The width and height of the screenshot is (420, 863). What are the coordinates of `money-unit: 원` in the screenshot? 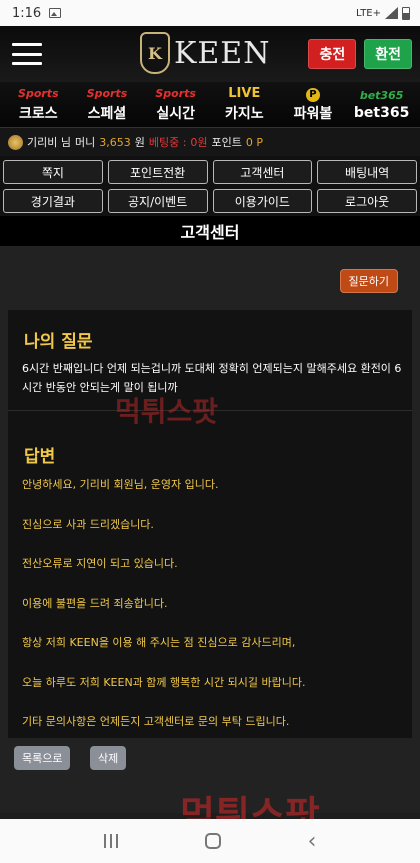 It's located at (139, 142).